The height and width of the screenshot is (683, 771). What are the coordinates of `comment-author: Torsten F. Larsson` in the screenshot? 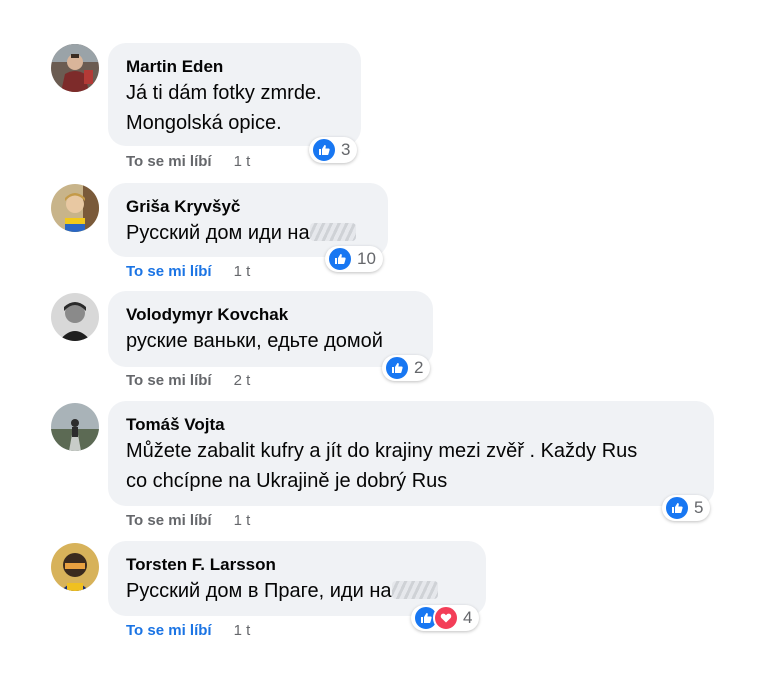 It's located at (297, 565).